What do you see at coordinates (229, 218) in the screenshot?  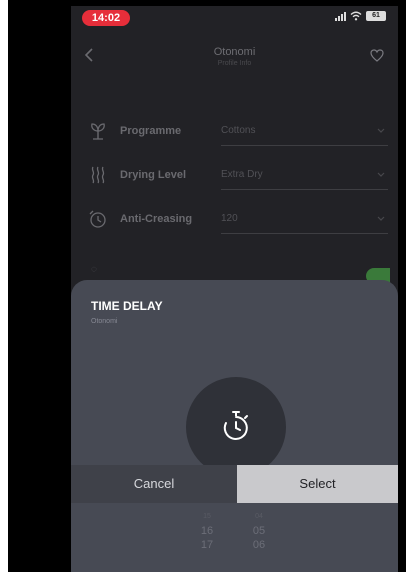 I see `setting-value: 120` at bounding box center [229, 218].